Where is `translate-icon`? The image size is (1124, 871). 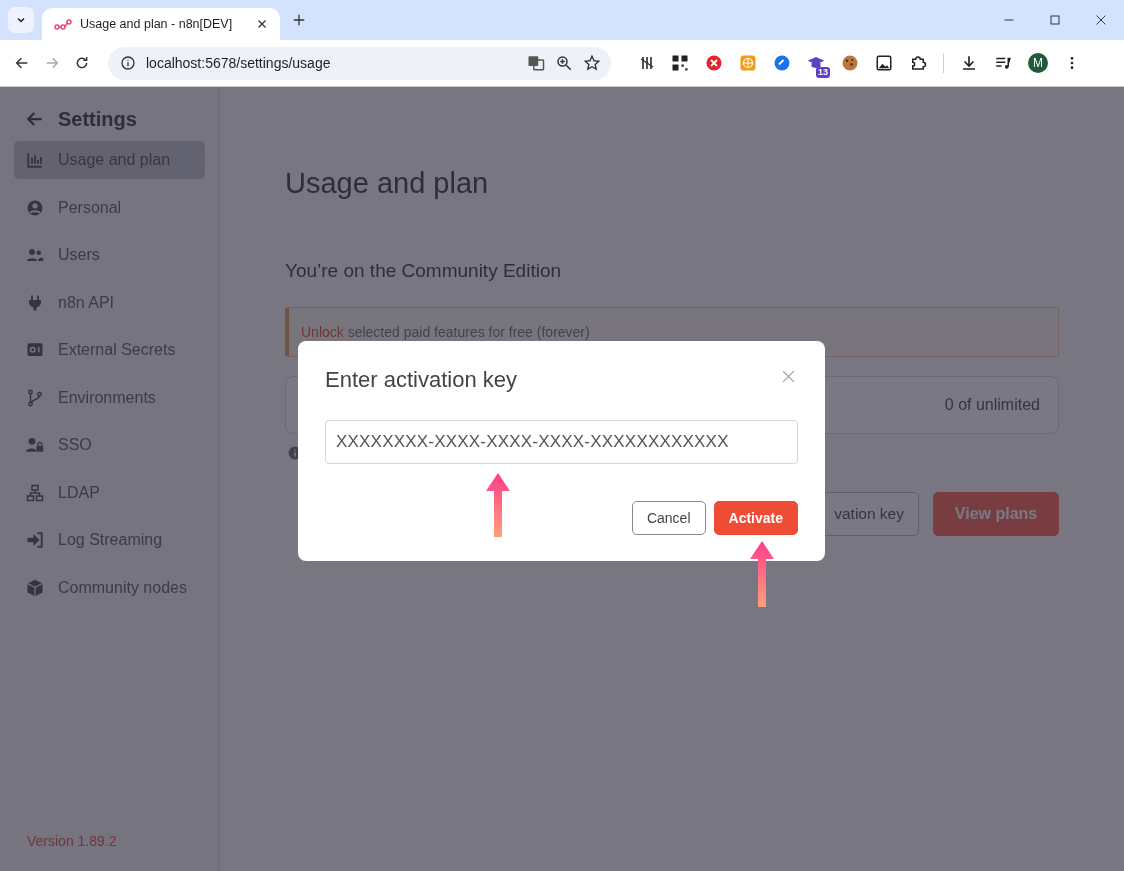
translate-icon is located at coordinates (536, 63).